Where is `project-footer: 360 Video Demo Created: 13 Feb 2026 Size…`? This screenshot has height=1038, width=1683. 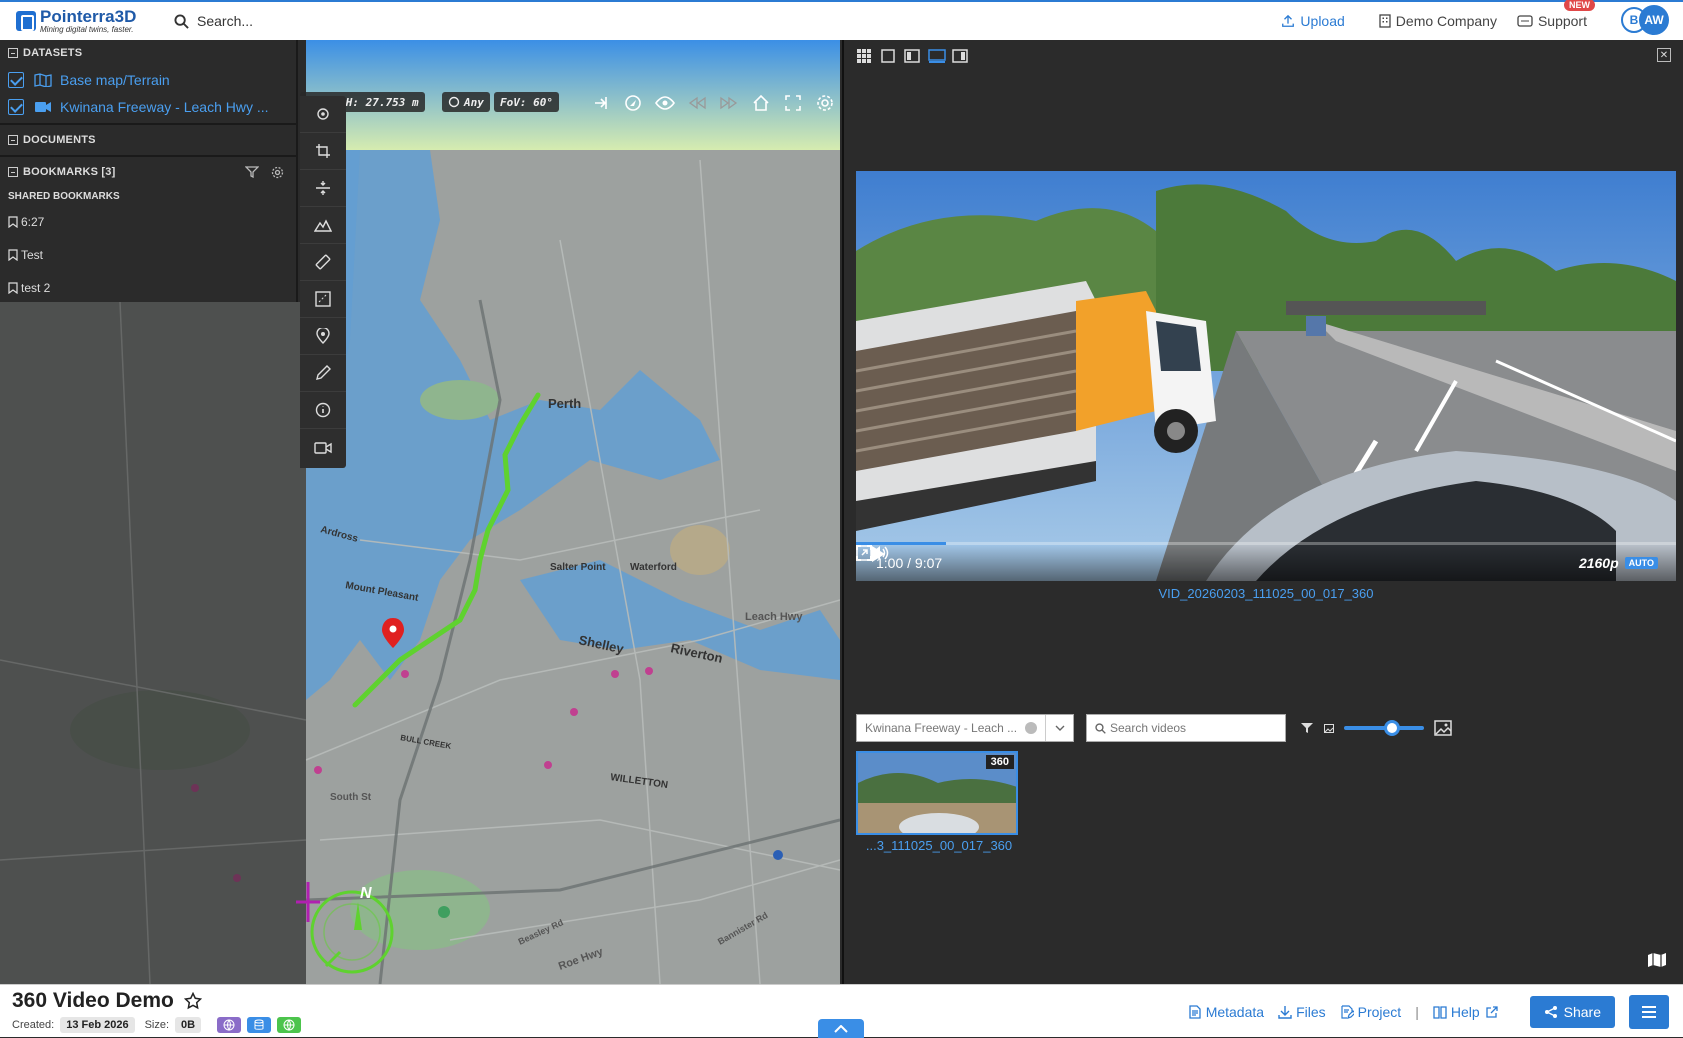
project-footer: 360 Video Demo Created: 13 Feb 2026 Size… is located at coordinates (841, 1011).